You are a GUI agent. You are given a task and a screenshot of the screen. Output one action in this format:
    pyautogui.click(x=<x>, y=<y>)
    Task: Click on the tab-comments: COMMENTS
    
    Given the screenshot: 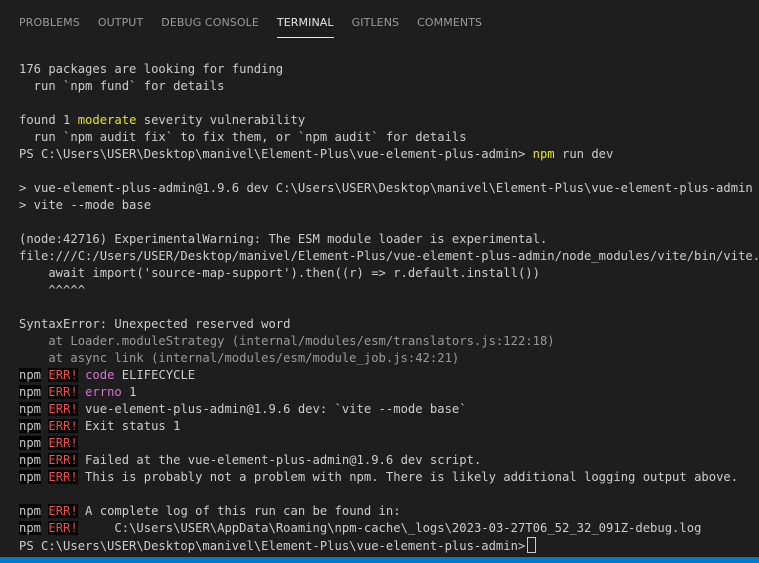 What is the action you would take?
    pyautogui.click(x=449, y=22)
    